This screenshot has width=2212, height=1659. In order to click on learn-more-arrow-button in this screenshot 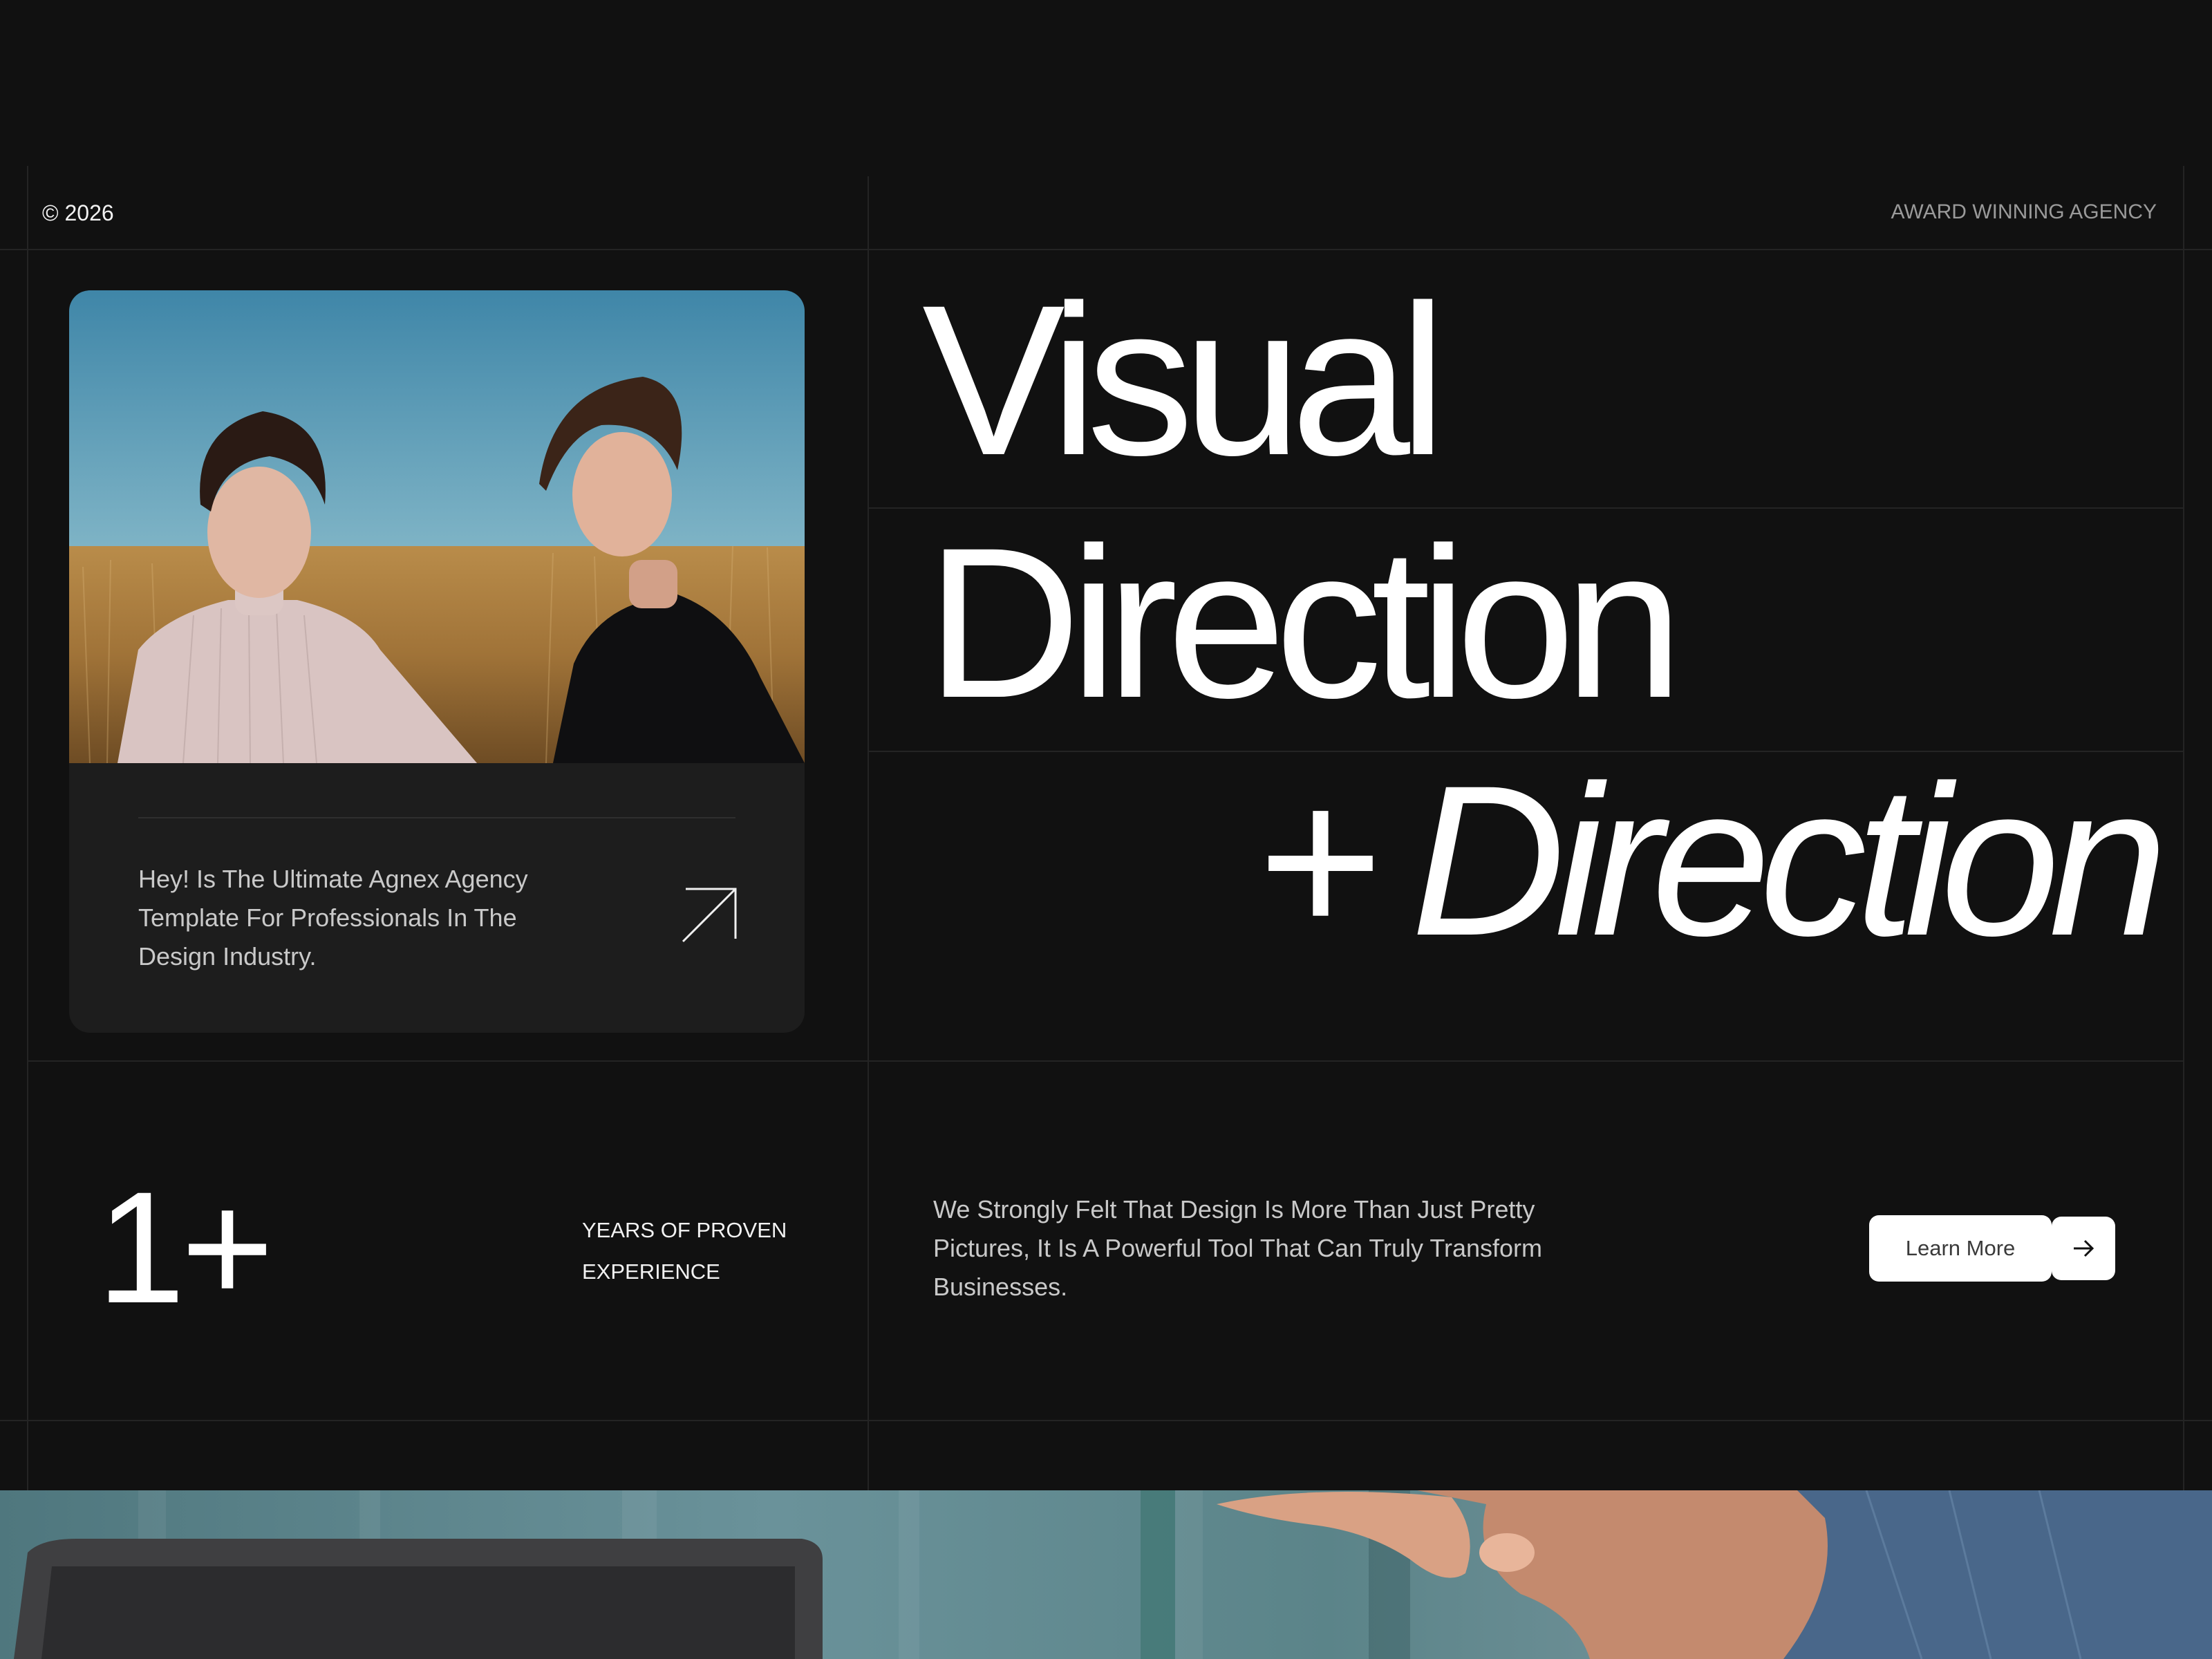, I will do `click(2083, 1248)`.